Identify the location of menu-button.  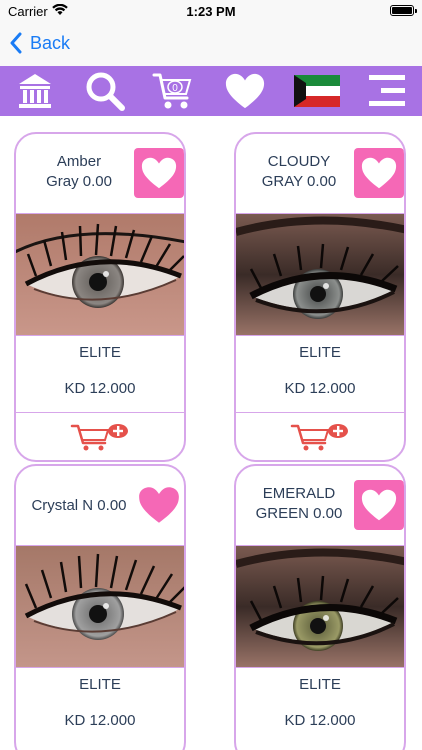
(387, 91).